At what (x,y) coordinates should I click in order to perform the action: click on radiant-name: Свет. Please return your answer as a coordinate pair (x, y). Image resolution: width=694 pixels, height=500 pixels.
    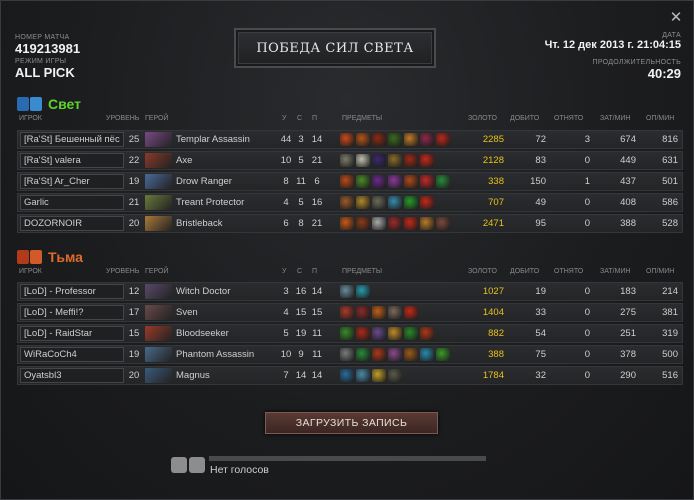
    Looking at the image, I should click on (64, 104).